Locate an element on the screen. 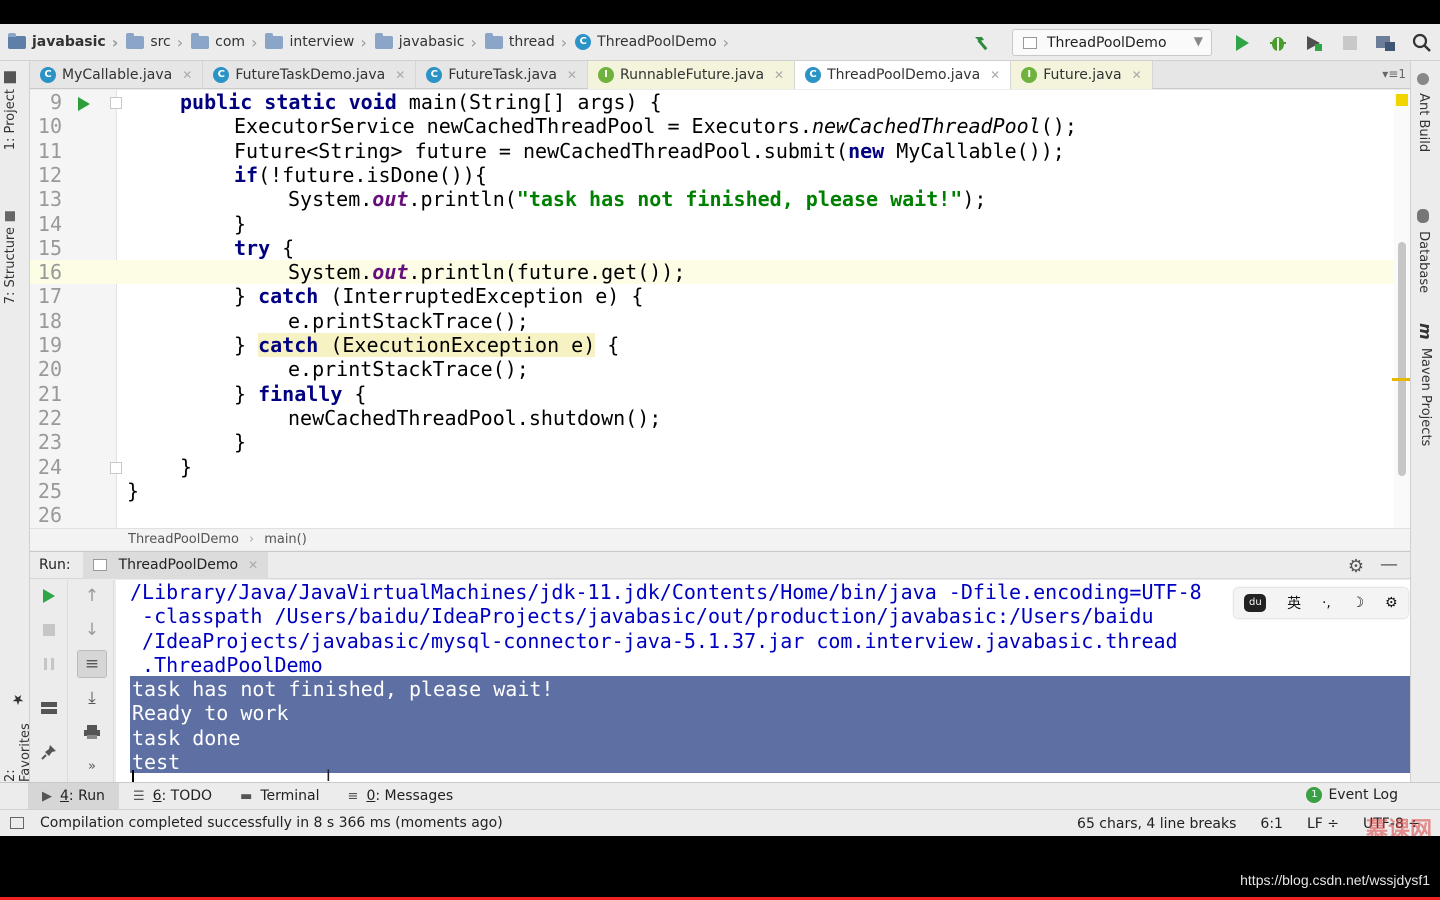 Image resolution: width=1440 pixels, height=900 pixels. breadcrumb-interview: interview › is located at coordinates (312, 42).